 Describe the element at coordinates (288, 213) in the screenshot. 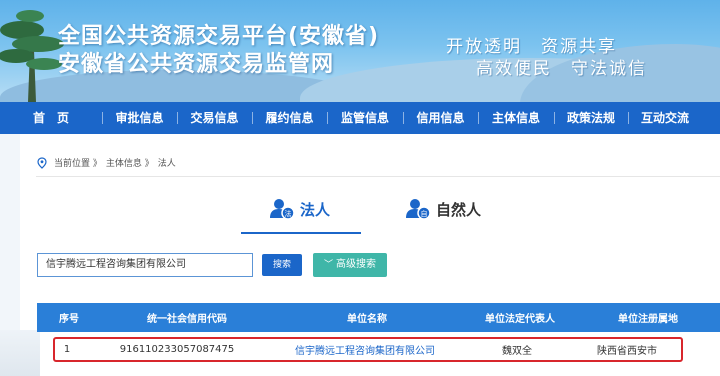

I see `svg-text: 法` at that location.